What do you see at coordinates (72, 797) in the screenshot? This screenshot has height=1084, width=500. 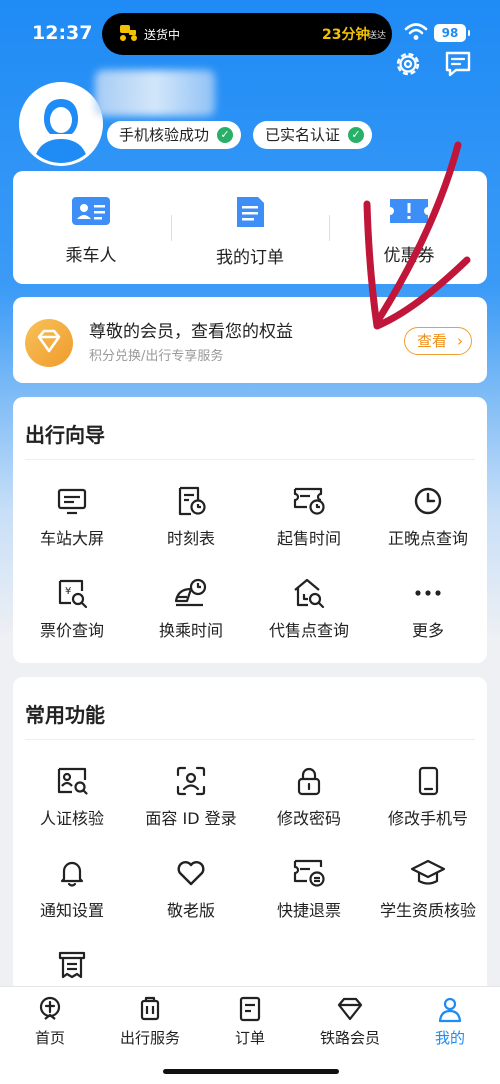 I see `func-item-id-verify: 人证核验` at bounding box center [72, 797].